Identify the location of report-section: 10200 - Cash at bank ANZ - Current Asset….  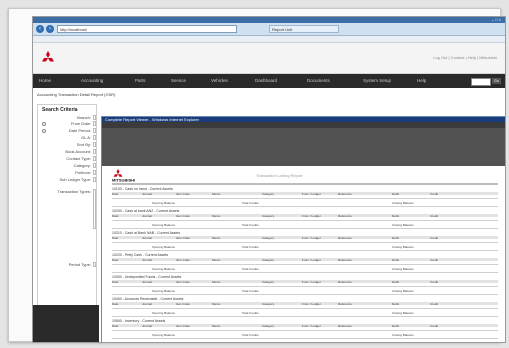
(305, 219).